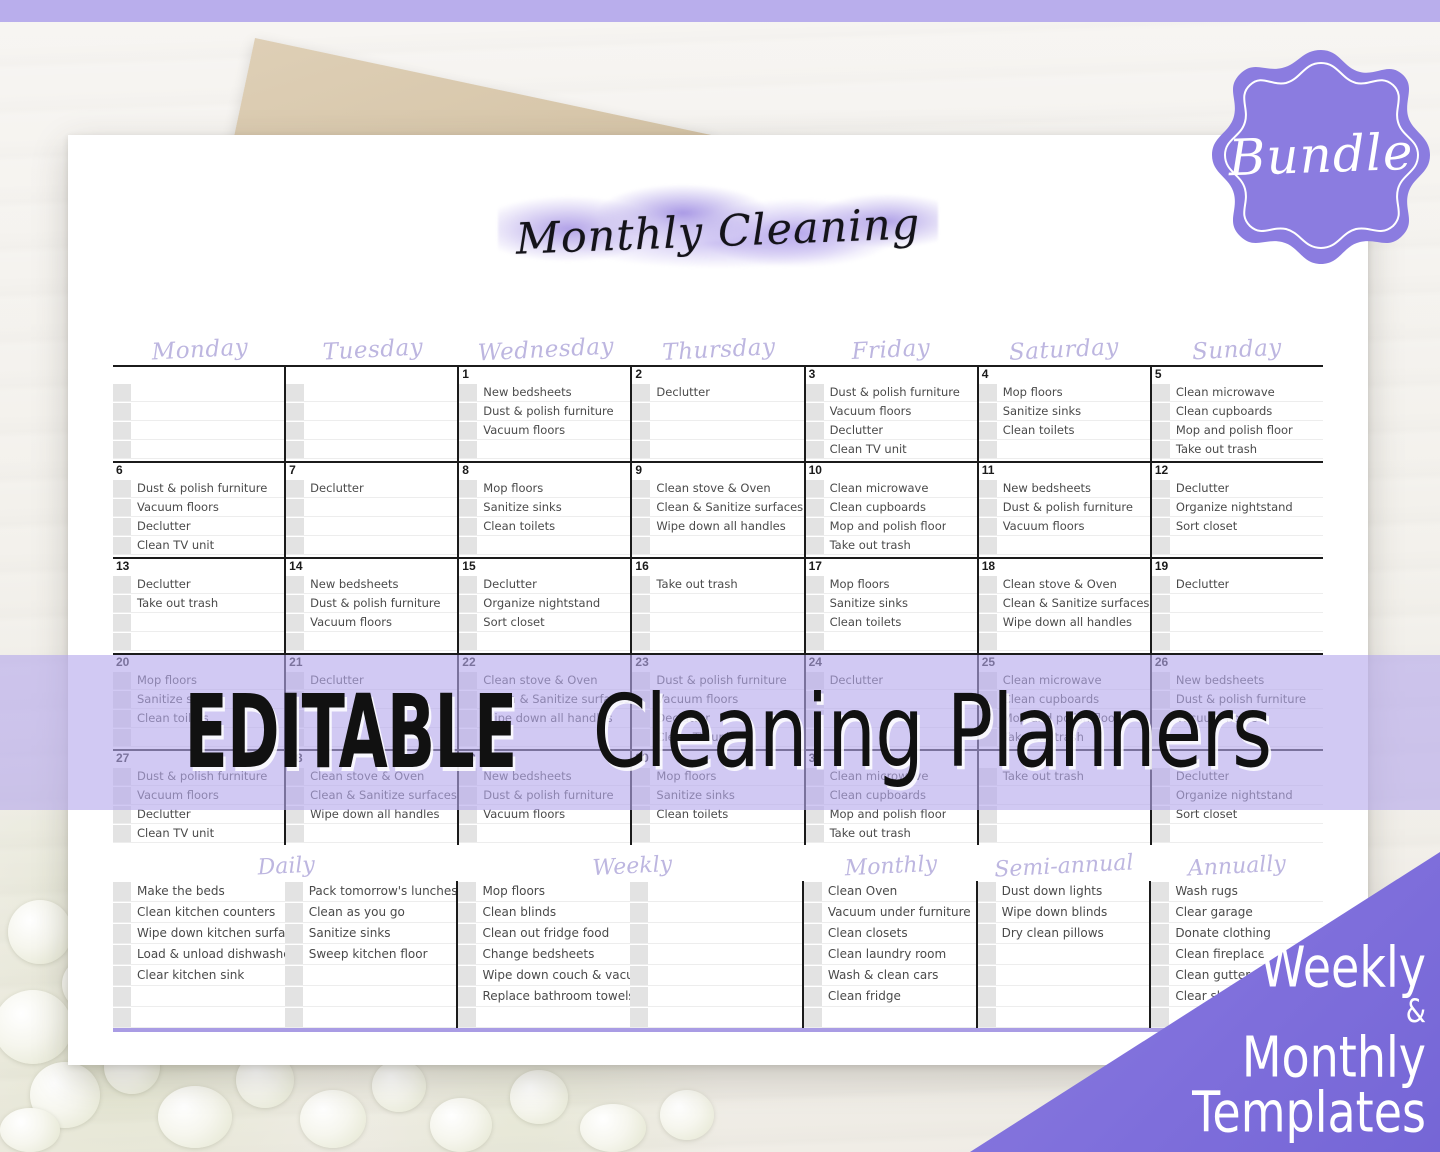 The height and width of the screenshot is (1152, 1440). Describe the element at coordinates (371, 510) in the screenshot. I see `calendar-day-cell: 7 Declutter` at that location.